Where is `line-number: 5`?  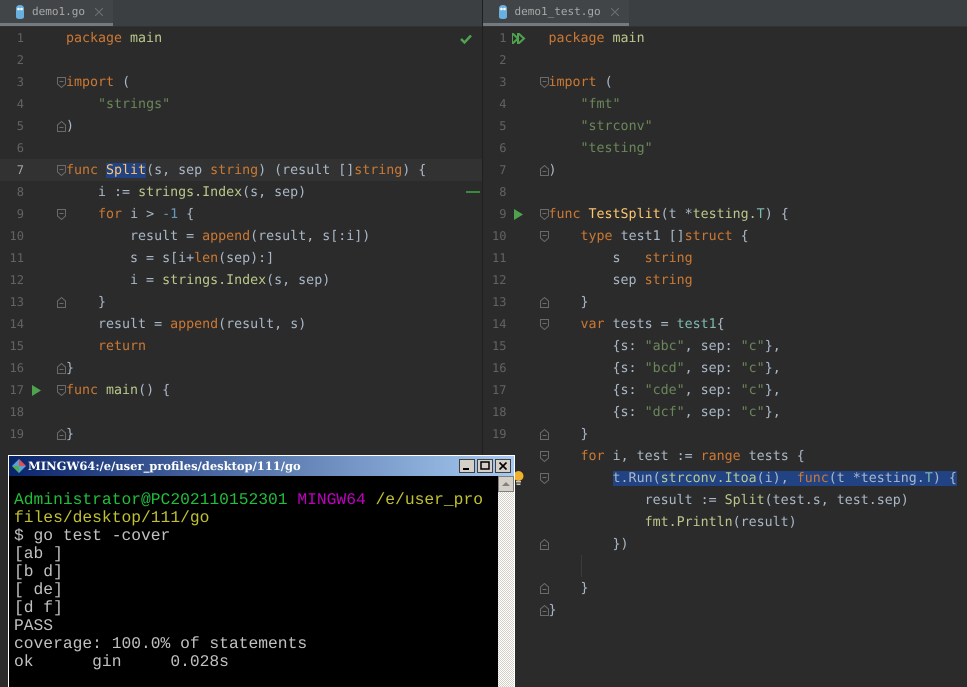 line-number: 5 is located at coordinates (20, 126).